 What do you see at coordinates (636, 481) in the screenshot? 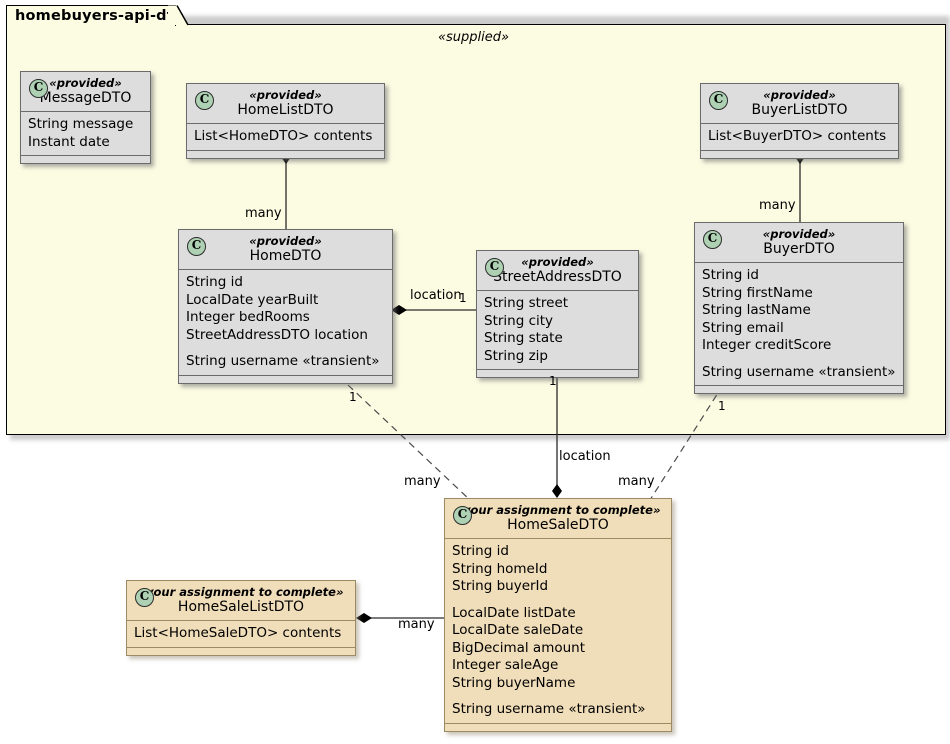
I see `edge-label-buyer-sale-many: many` at bounding box center [636, 481].